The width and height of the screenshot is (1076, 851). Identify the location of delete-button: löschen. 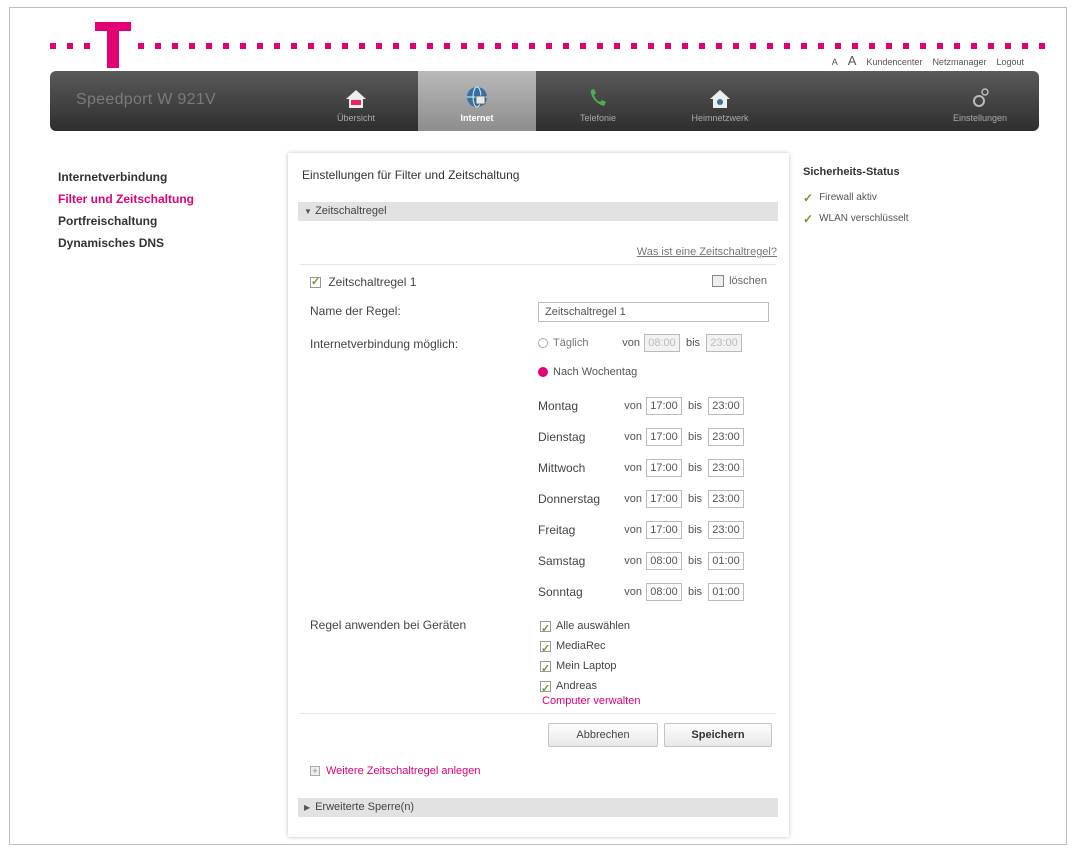
(739, 281).